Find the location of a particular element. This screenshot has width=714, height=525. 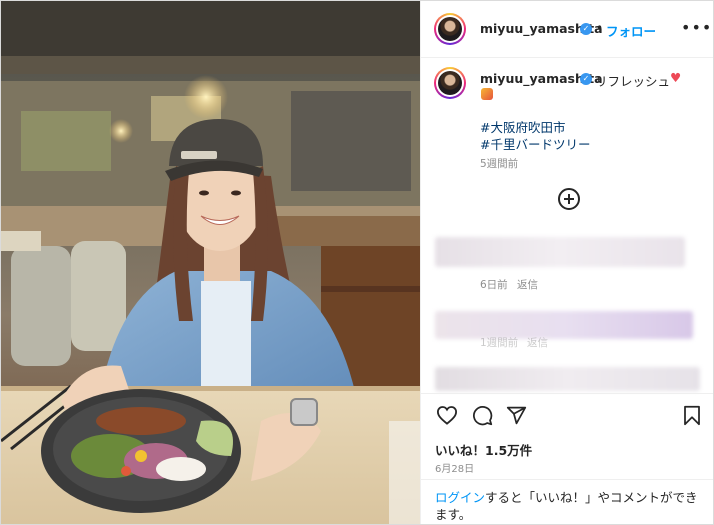

celebration-emoji-icon is located at coordinates (487, 94).